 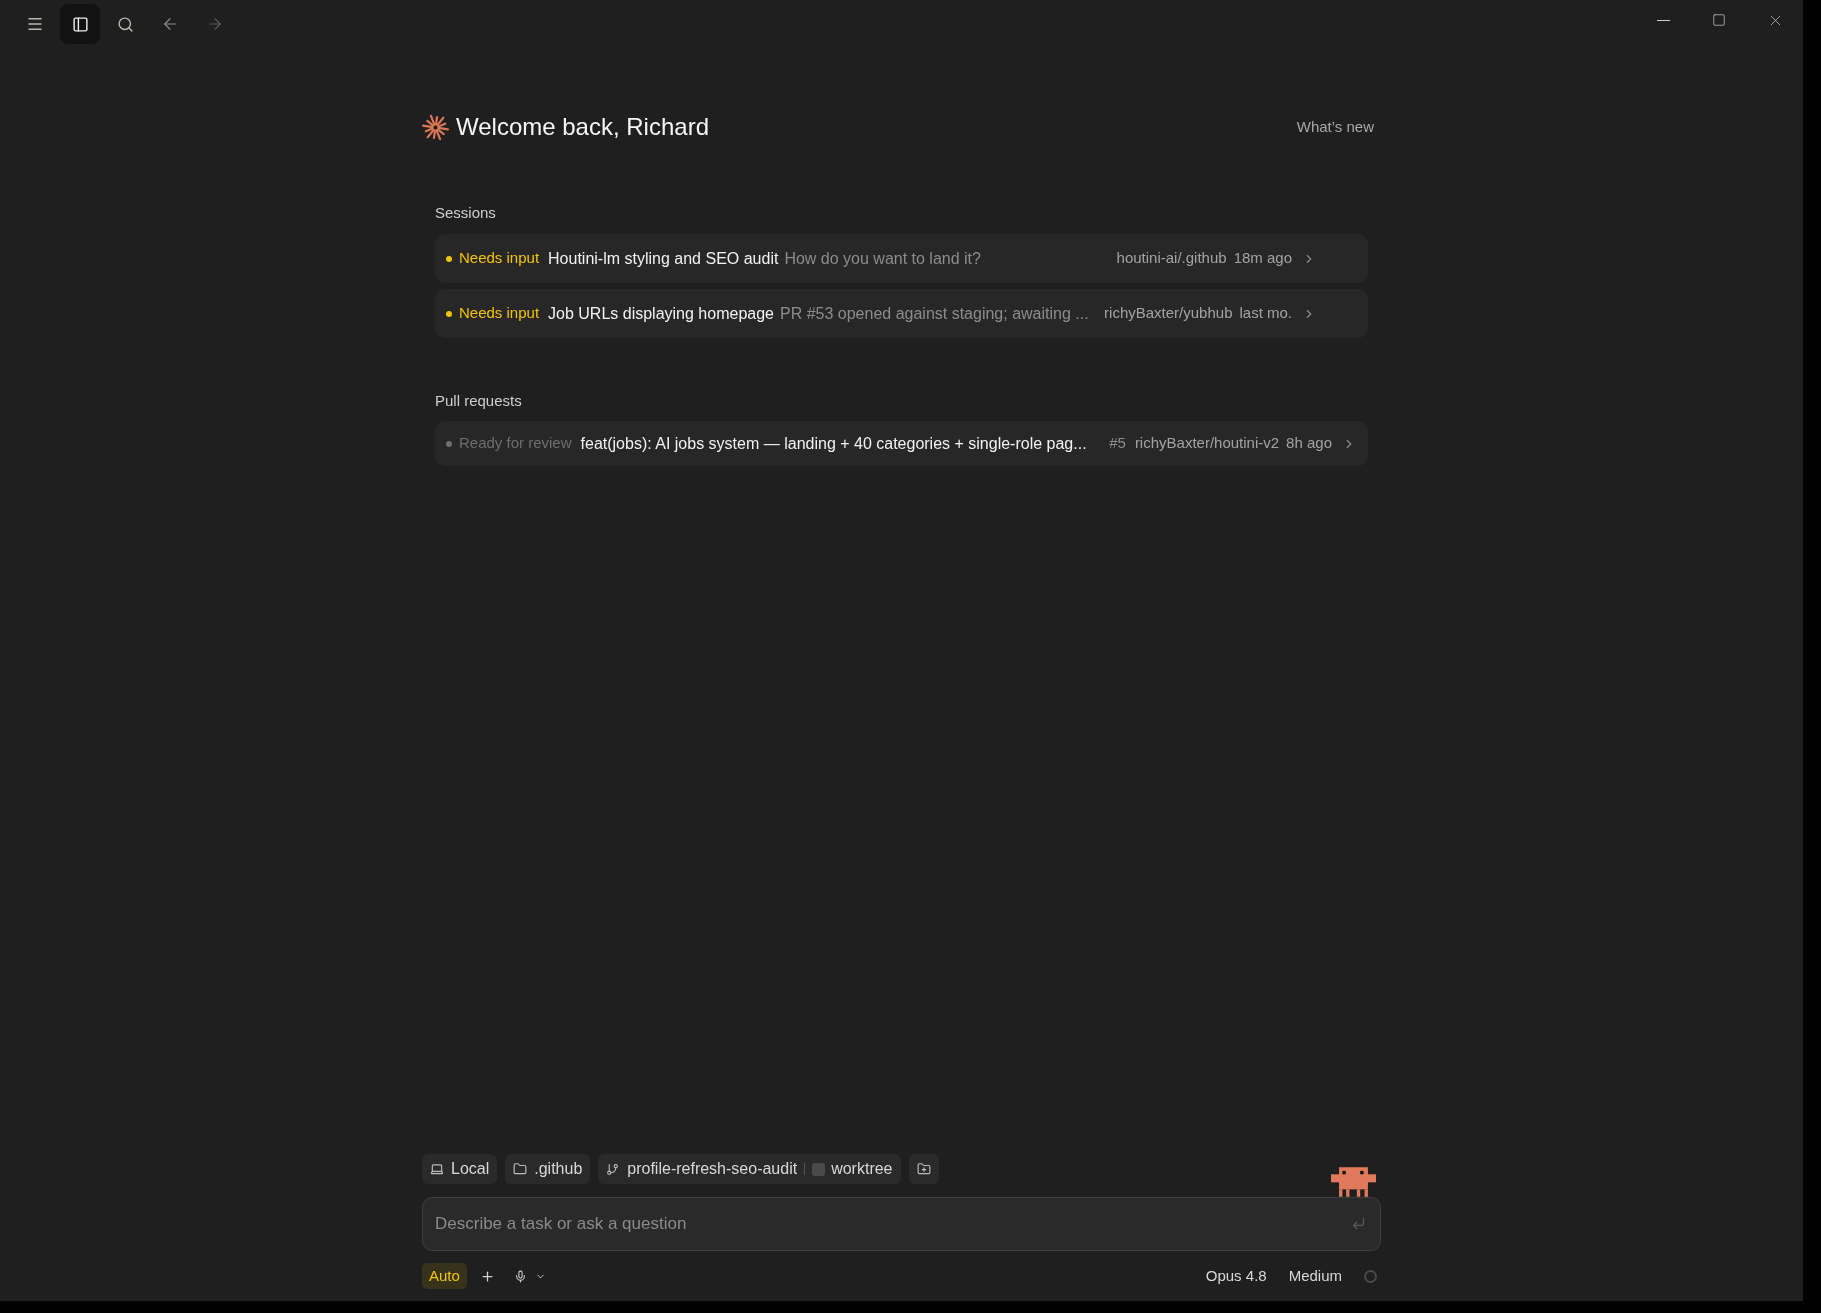 What do you see at coordinates (1309, 443) in the screenshot?
I see `time-label: 8h ago` at bounding box center [1309, 443].